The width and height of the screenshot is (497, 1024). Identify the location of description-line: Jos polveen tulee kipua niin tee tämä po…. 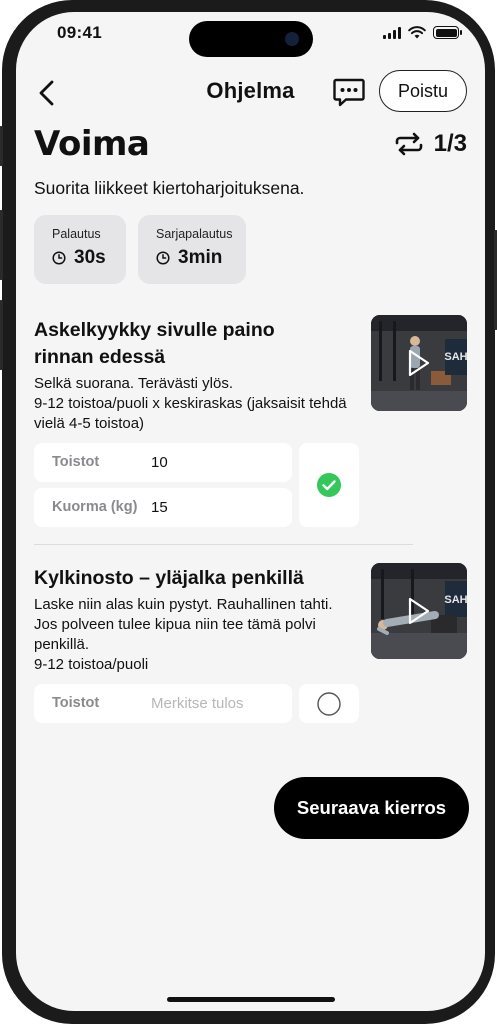
(175, 624).